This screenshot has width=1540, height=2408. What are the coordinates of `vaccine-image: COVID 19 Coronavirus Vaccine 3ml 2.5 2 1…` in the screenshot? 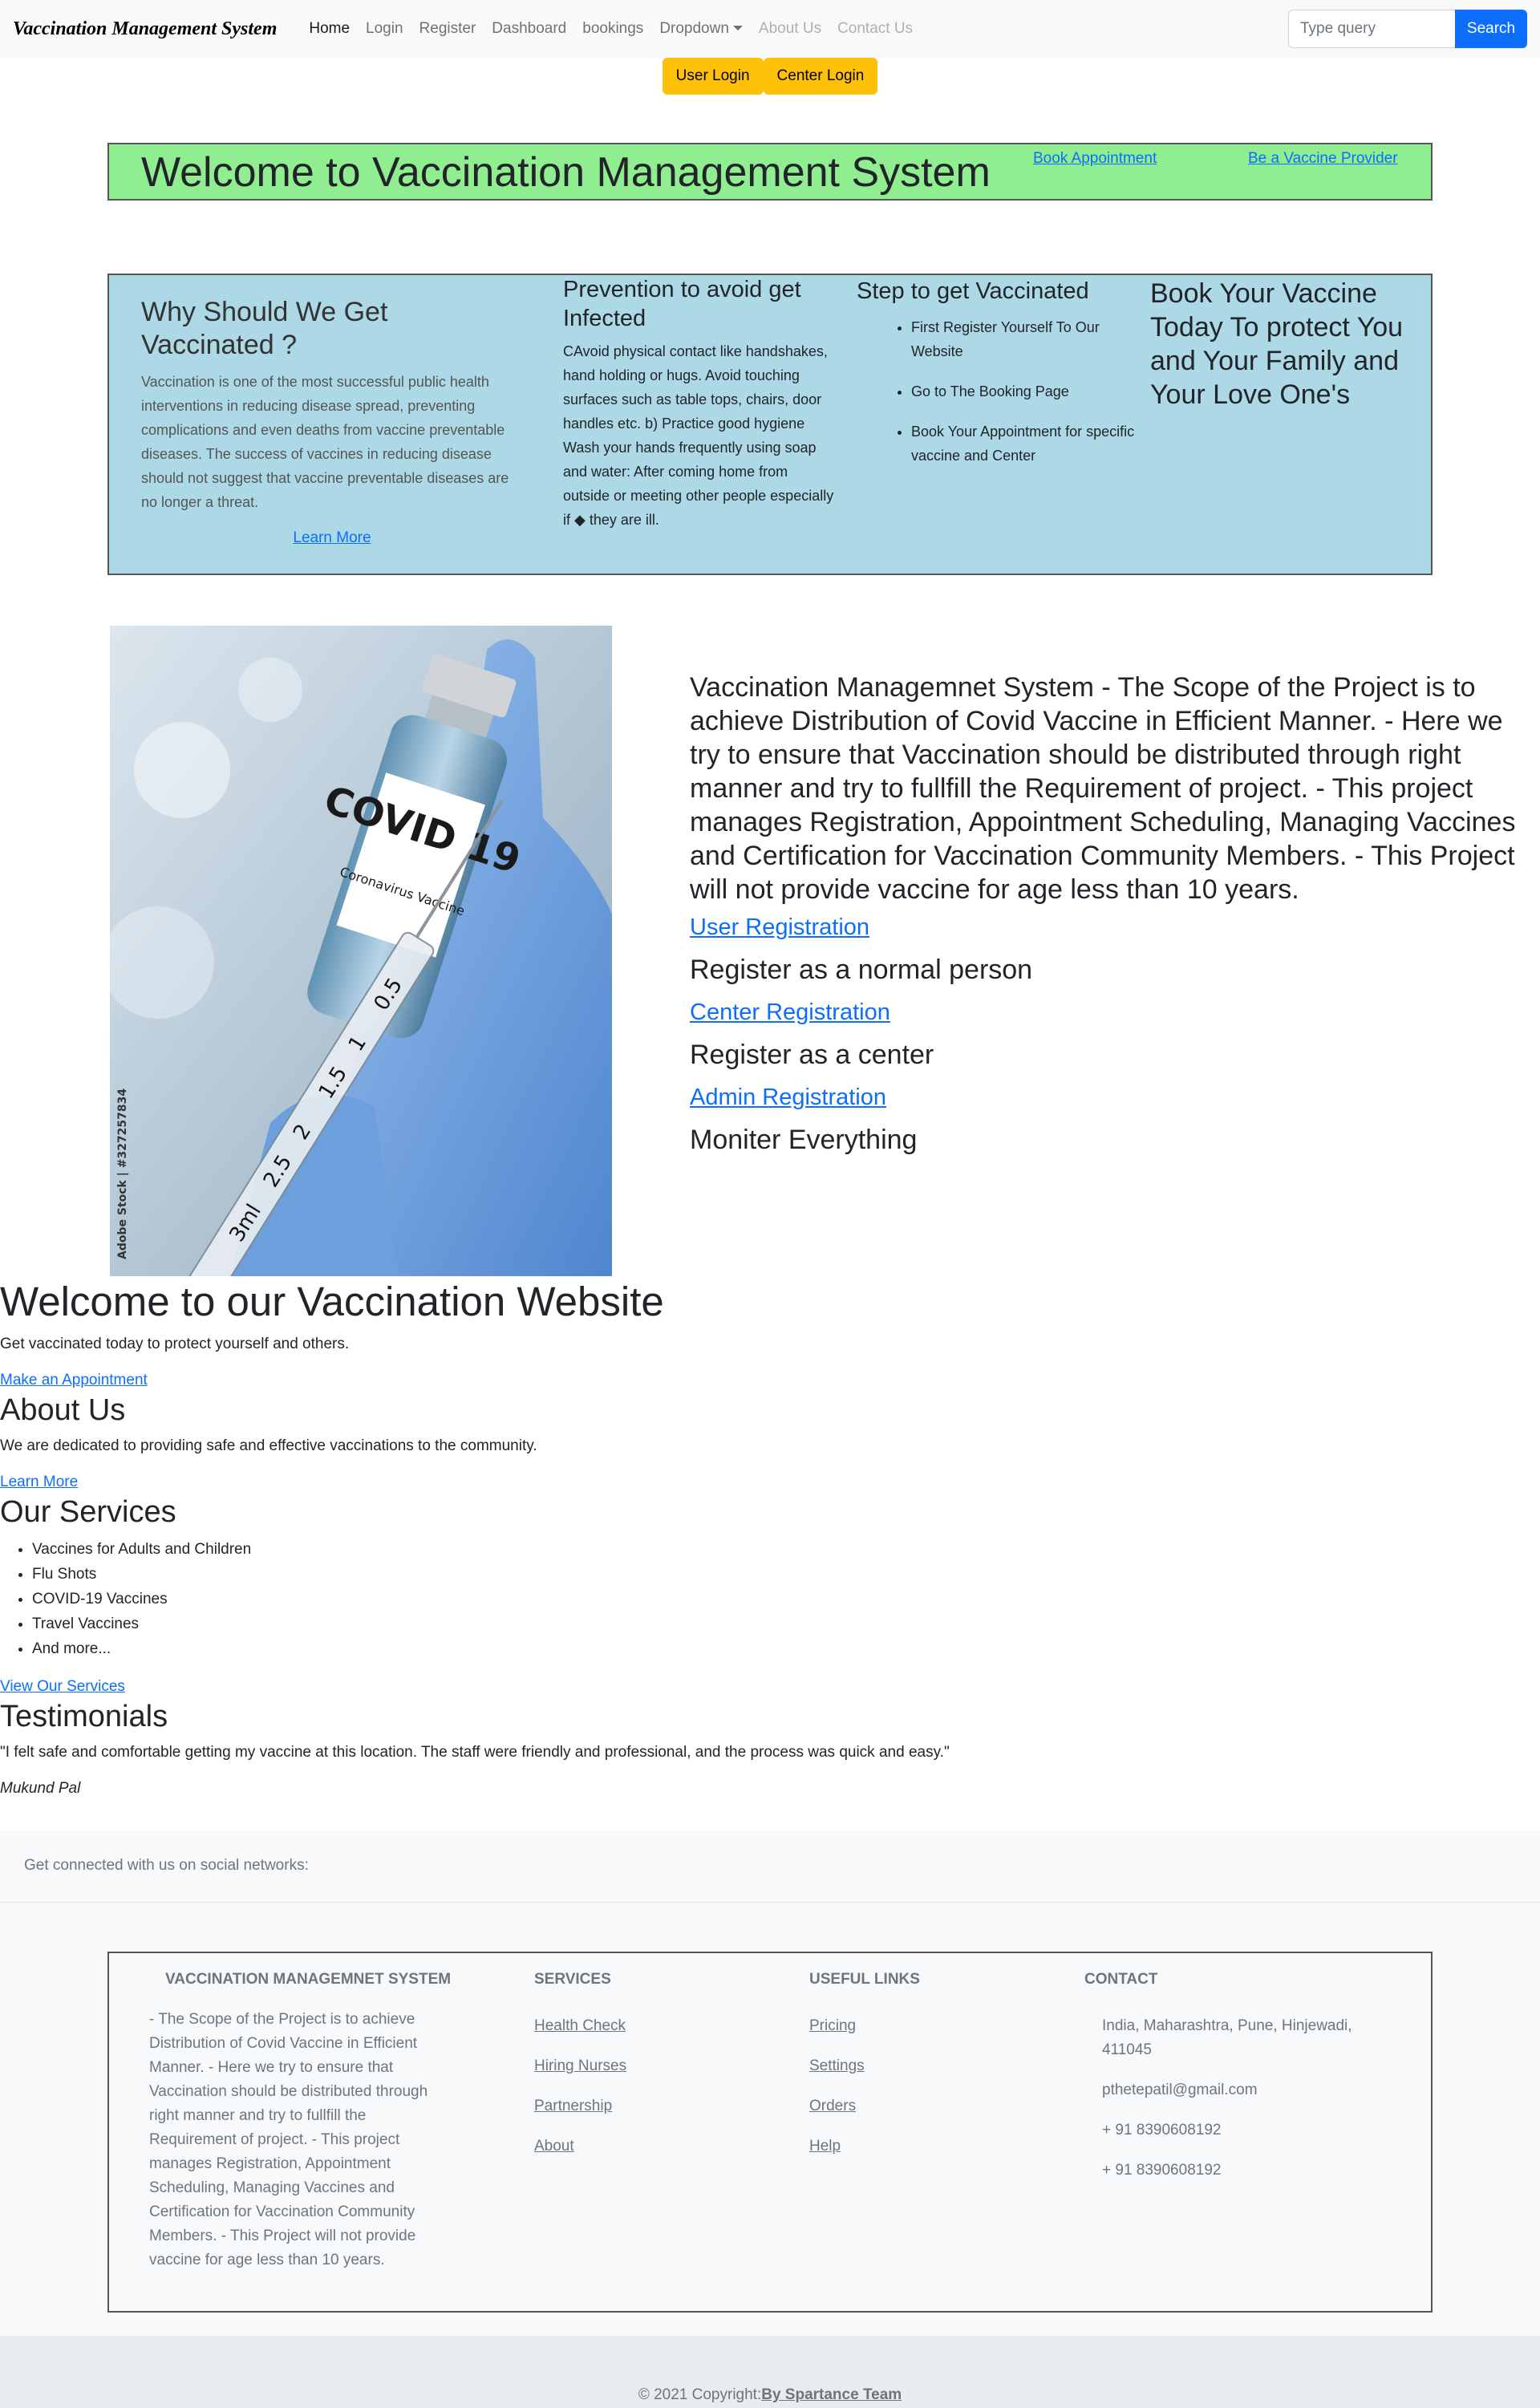 It's located at (361, 951).